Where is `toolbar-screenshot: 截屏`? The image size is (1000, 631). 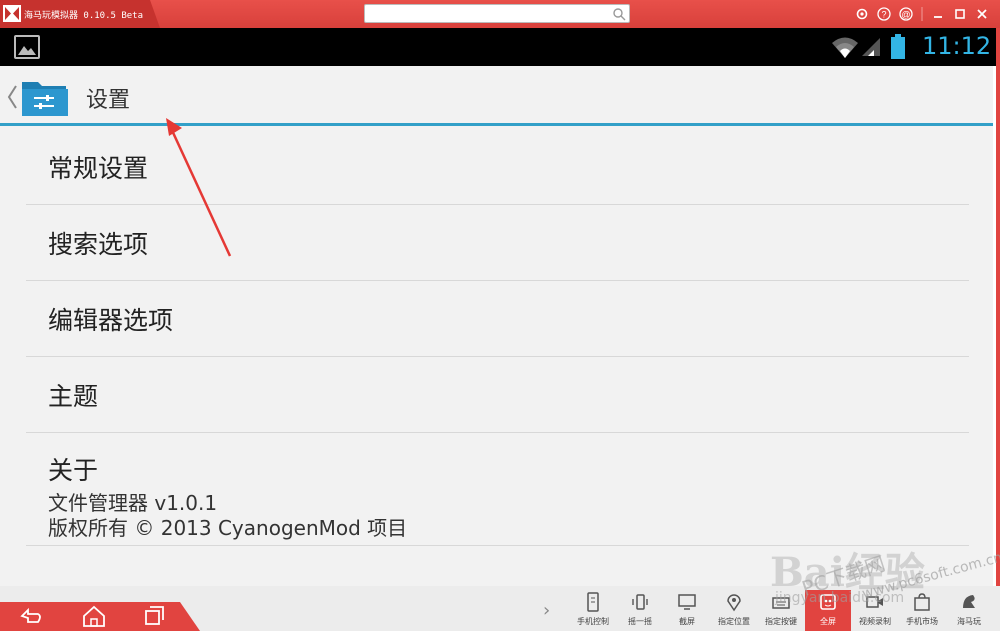 toolbar-screenshot: 截屏 is located at coordinates (687, 610).